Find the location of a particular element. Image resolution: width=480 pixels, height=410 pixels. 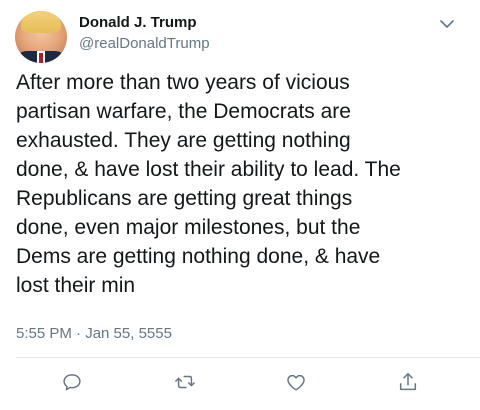

display-name: Donald J. Trump is located at coordinates (138, 23).